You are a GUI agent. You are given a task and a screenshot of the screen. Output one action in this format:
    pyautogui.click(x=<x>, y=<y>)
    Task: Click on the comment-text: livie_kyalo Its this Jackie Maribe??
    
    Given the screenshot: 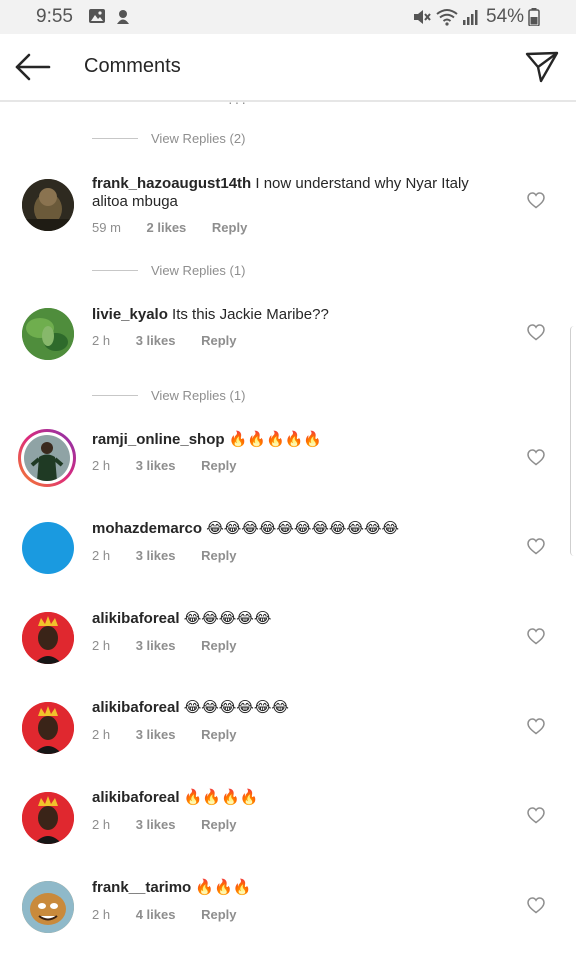 What is the action you would take?
    pyautogui.click(x=297, y=315)
    